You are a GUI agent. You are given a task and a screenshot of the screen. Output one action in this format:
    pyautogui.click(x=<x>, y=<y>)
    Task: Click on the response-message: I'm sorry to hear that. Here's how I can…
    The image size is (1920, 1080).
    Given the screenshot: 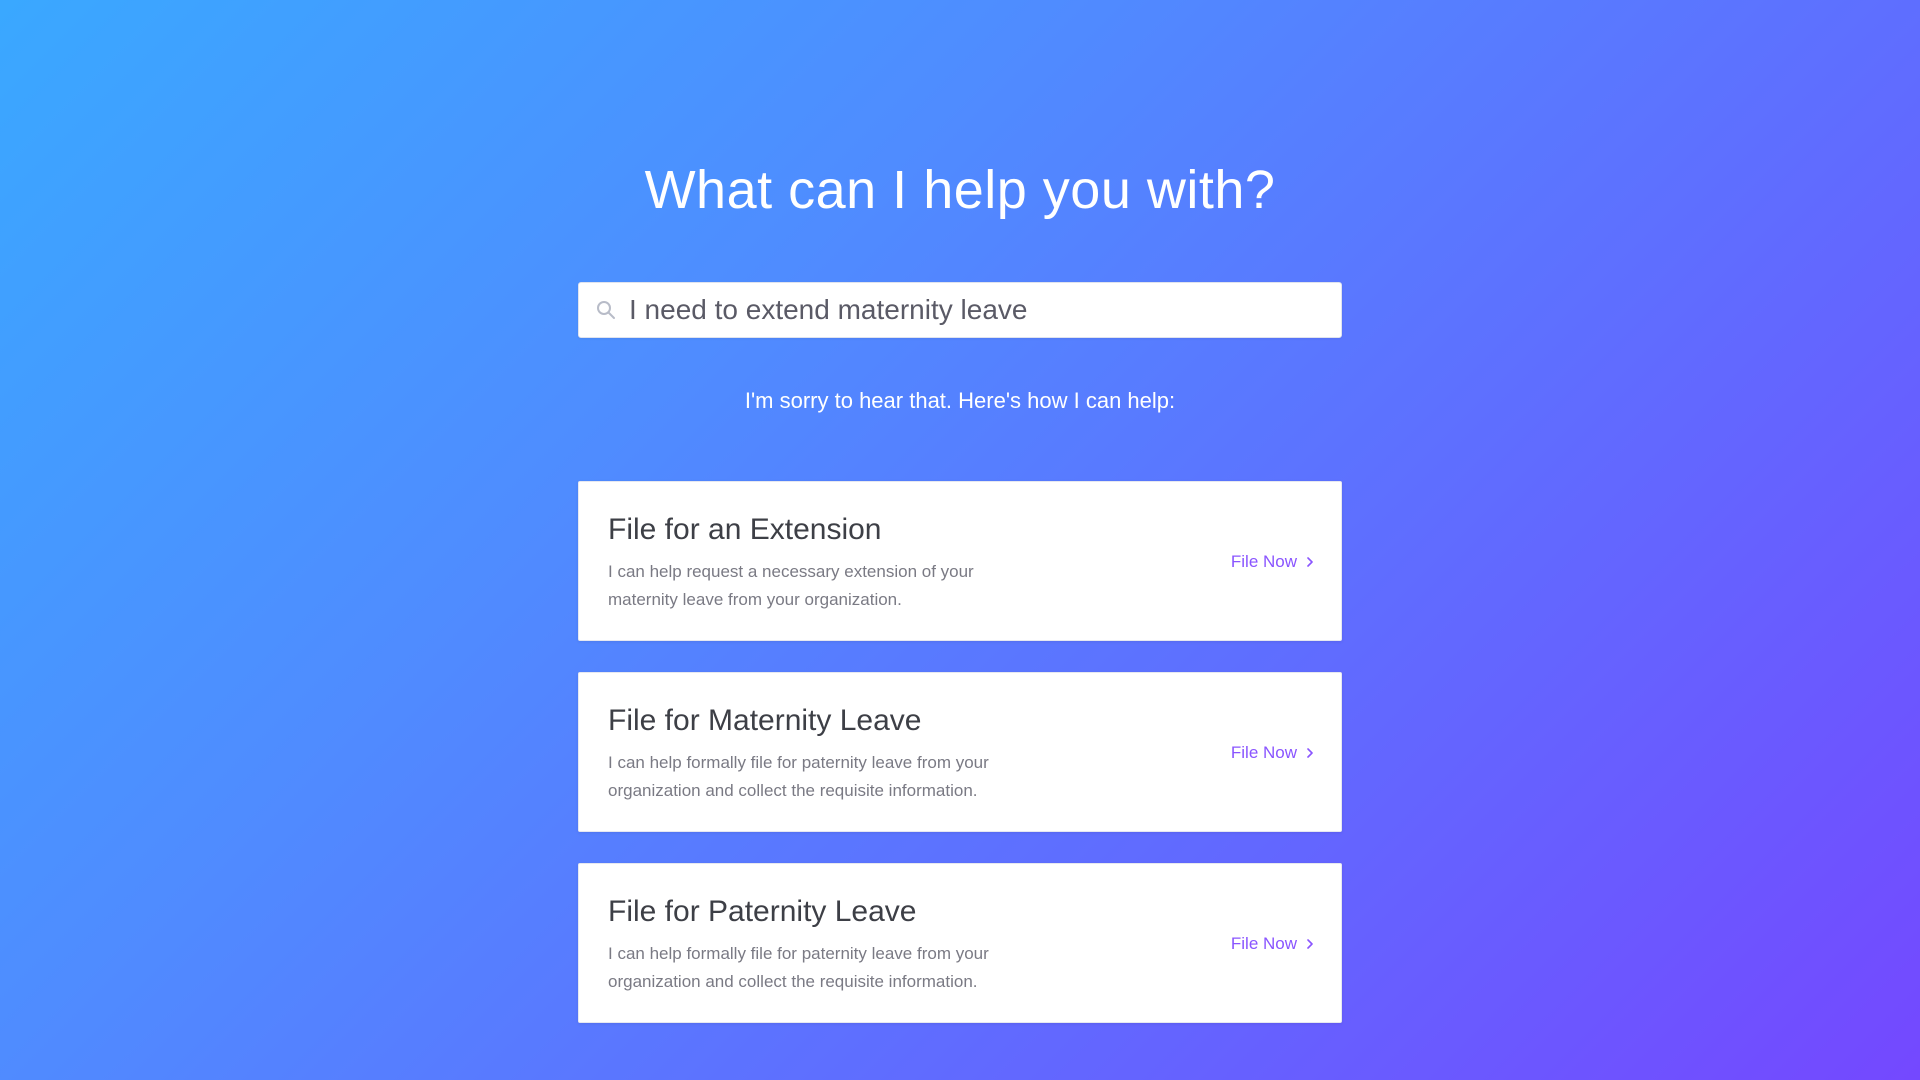 What is the action you would take?
    pyautogui.click(x=960, y=400)
    